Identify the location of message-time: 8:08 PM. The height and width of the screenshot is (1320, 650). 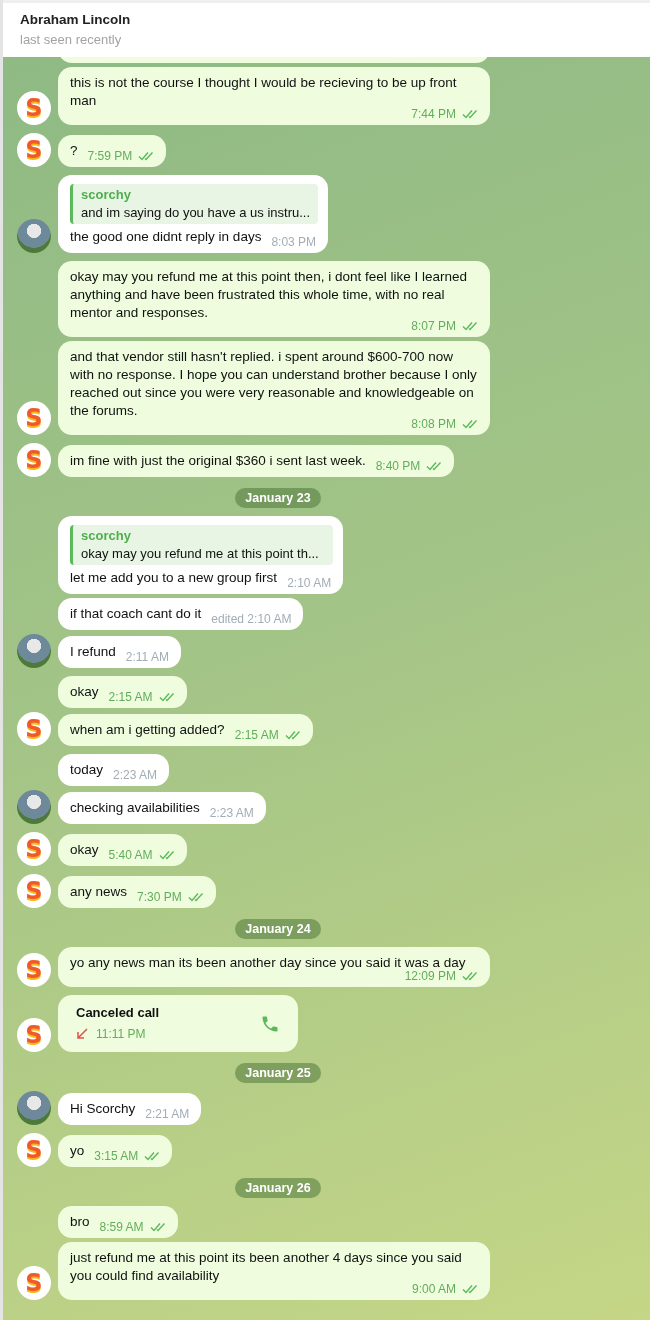
(433, 424).